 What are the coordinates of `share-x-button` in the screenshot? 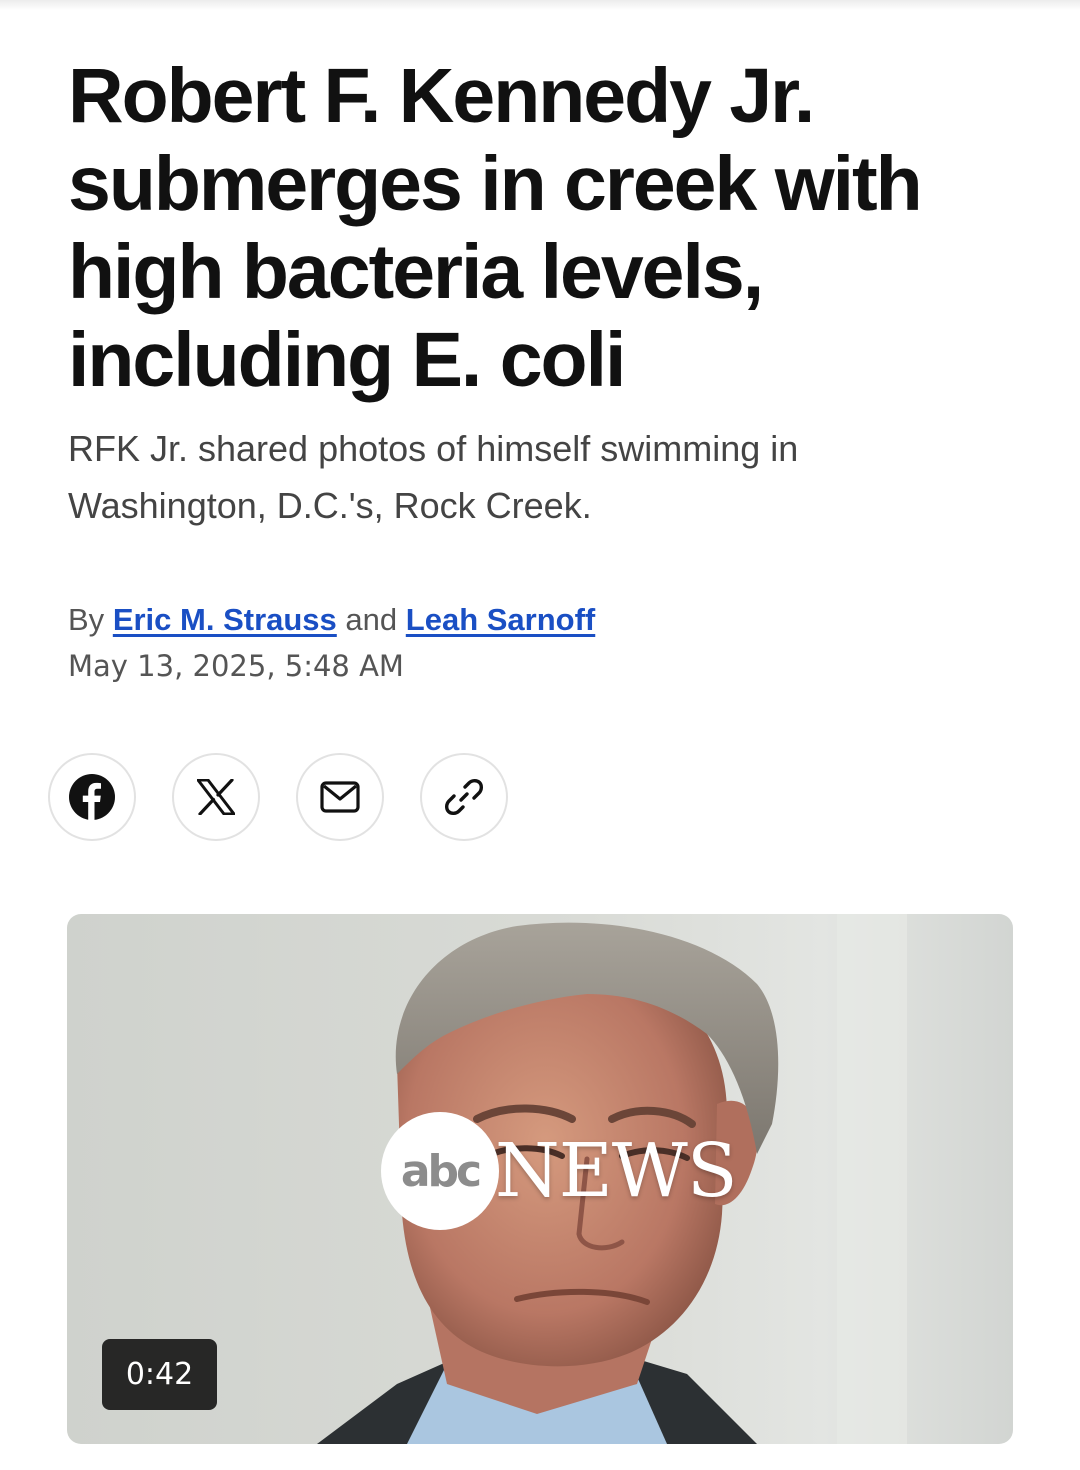 It's located at (216, 797).